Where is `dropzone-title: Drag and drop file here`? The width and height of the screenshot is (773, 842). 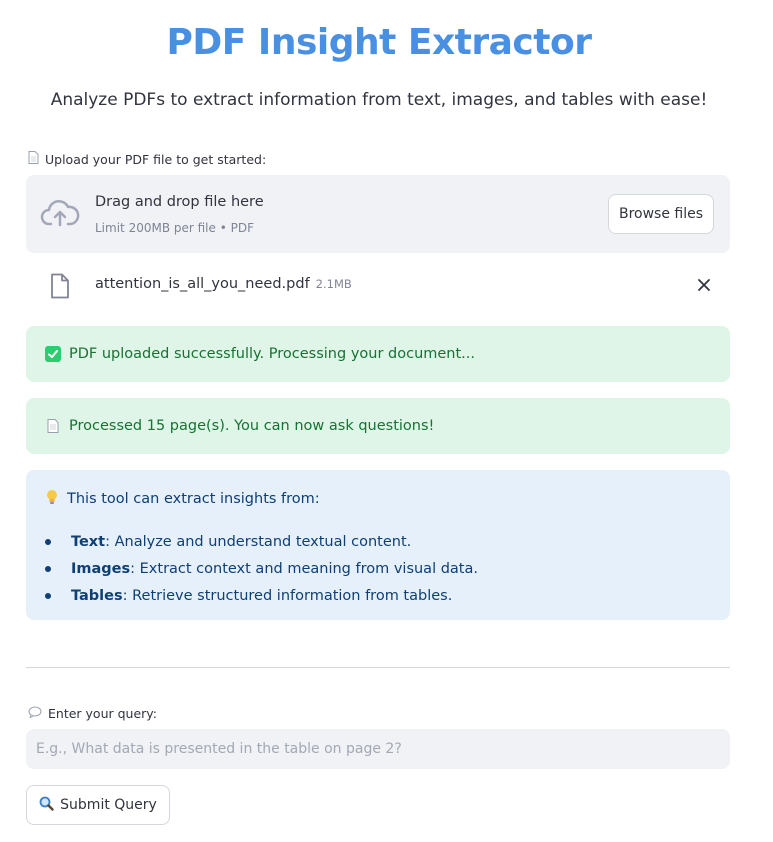 dropzone-title: Drag and drop file here is located at coordinates (179, 202).